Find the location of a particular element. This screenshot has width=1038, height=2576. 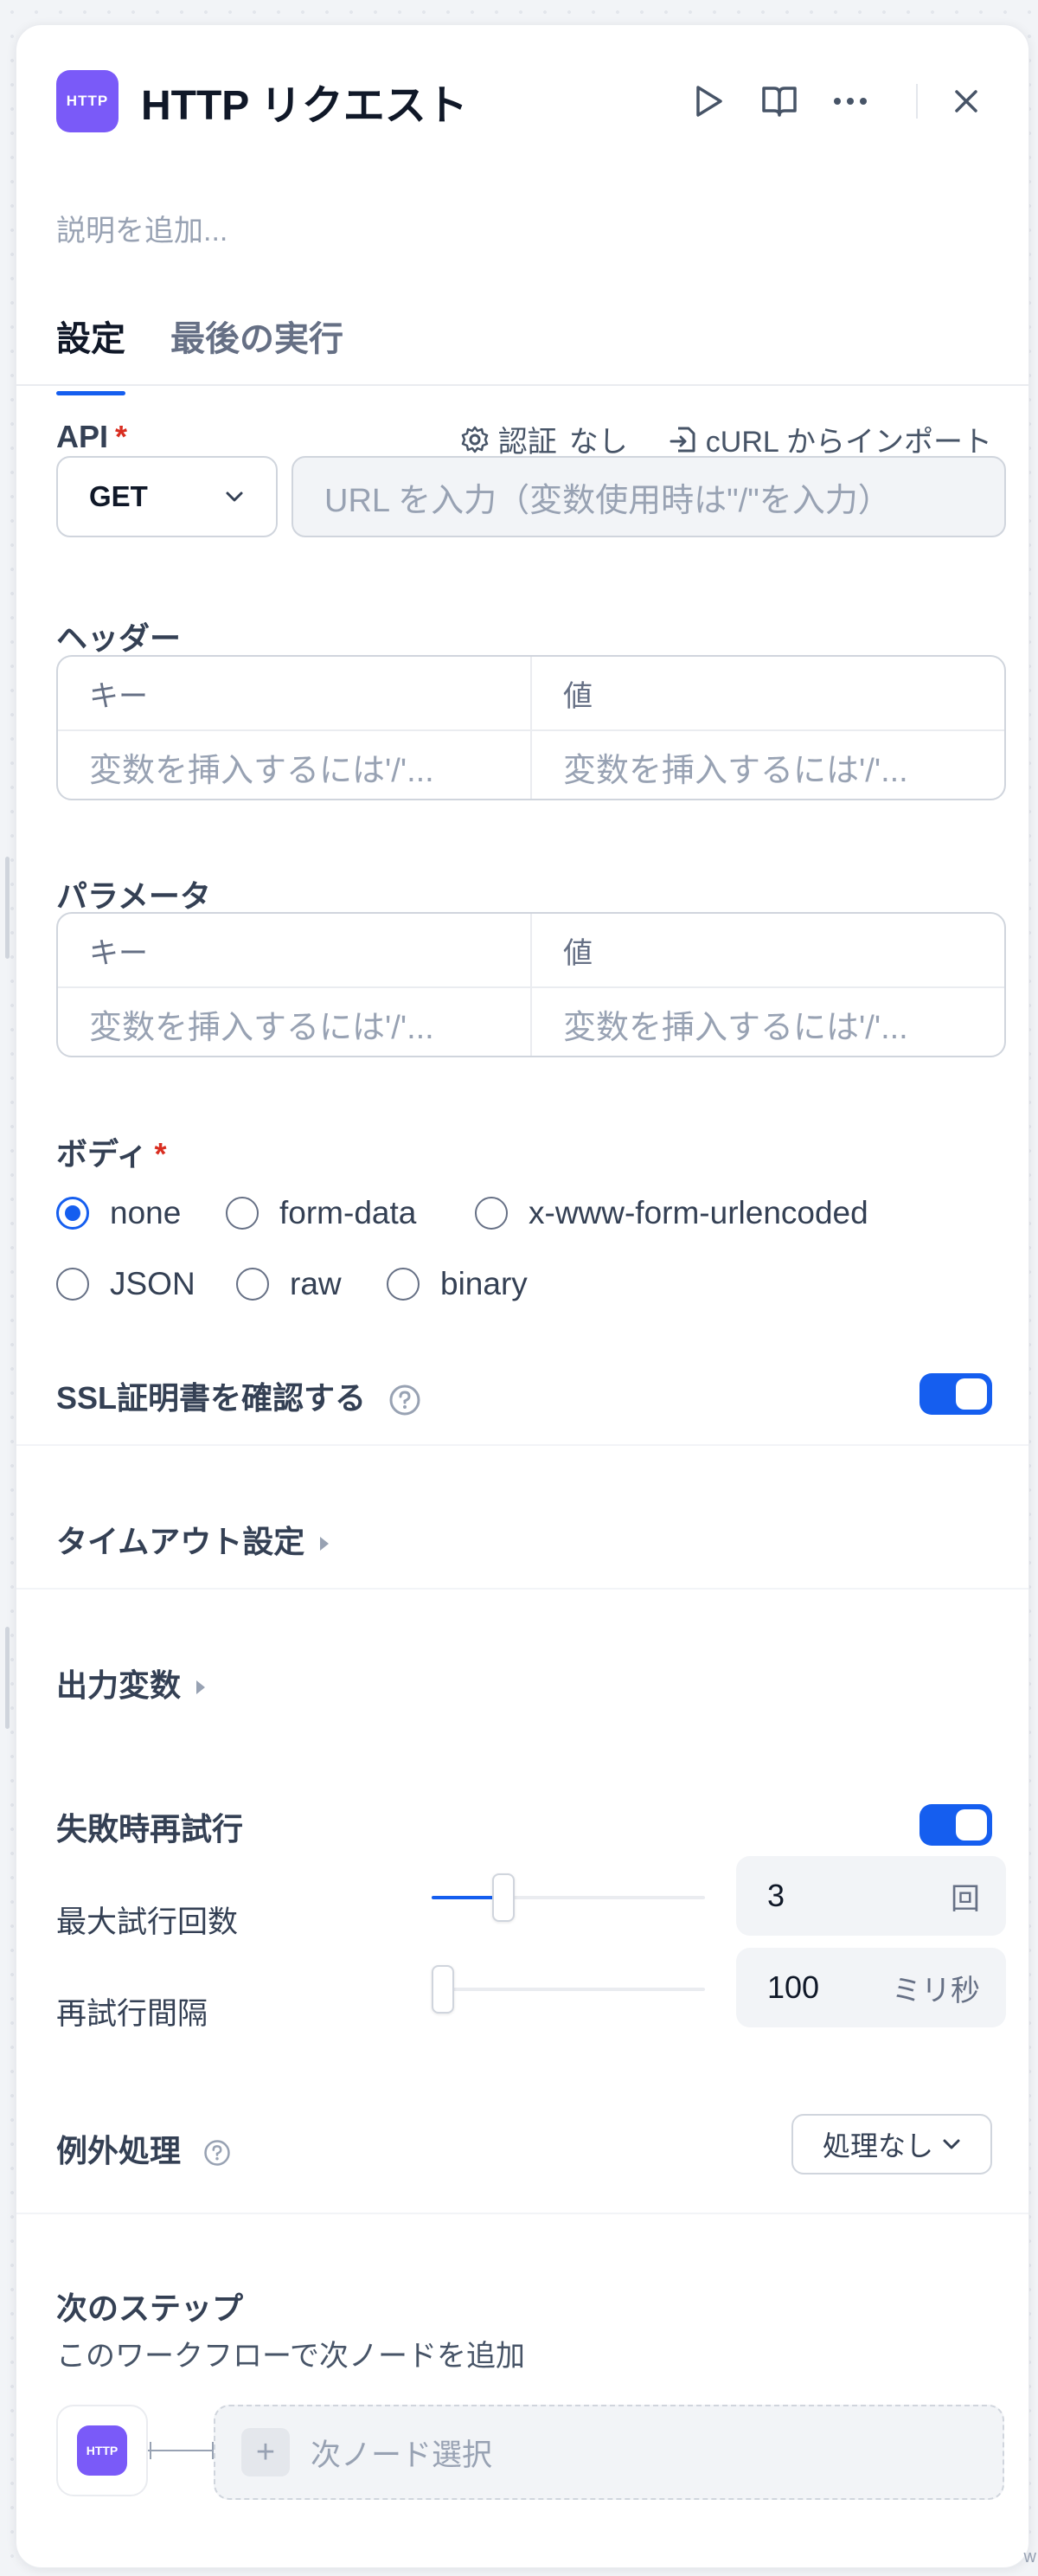

value-column-header: 値 is located at coordinates (767, 950).